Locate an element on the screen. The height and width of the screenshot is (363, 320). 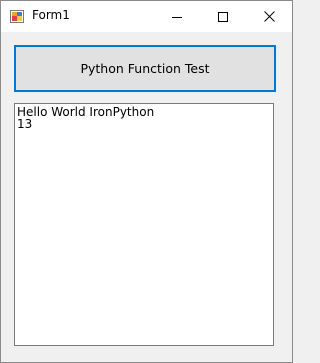
close-button is located at coordinates (269, 16).